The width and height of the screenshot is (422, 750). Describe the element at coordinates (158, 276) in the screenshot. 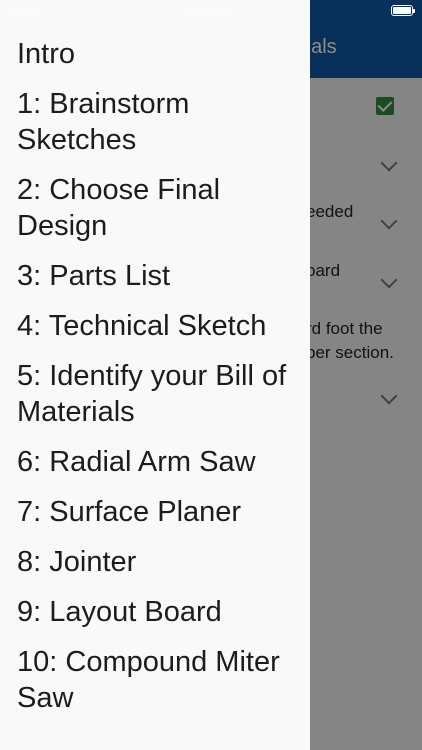

I see `menu-item-parts-list: 3: Parts List` at that location.